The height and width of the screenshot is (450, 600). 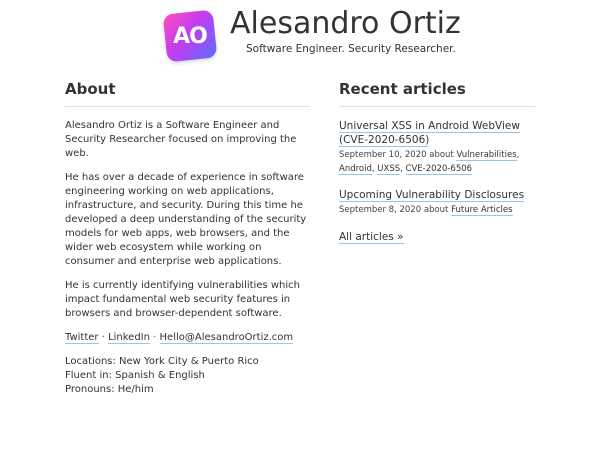 What do you see at coordinates (345, 23) in the screenshot?
I see `site-title: Alesandro Ortiz` at bounding box center [345, 23].